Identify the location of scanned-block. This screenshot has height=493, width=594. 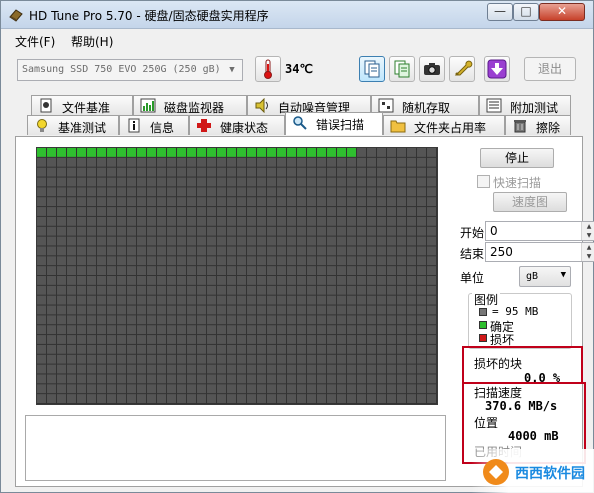
(51, 152).